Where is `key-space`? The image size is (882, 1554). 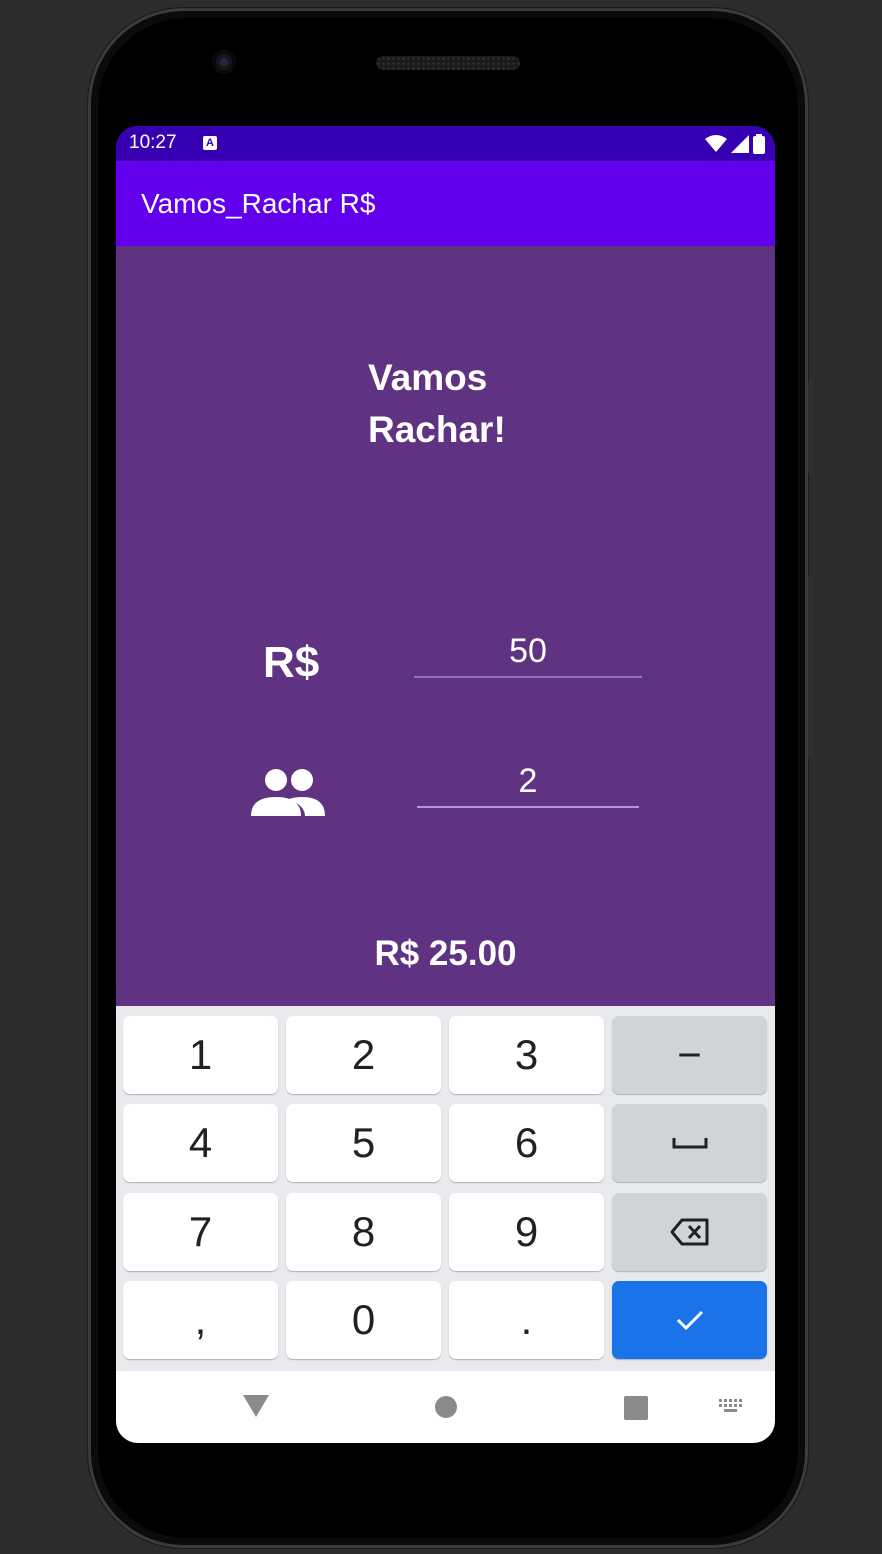 key-space is located at coordinates (689, 1143).